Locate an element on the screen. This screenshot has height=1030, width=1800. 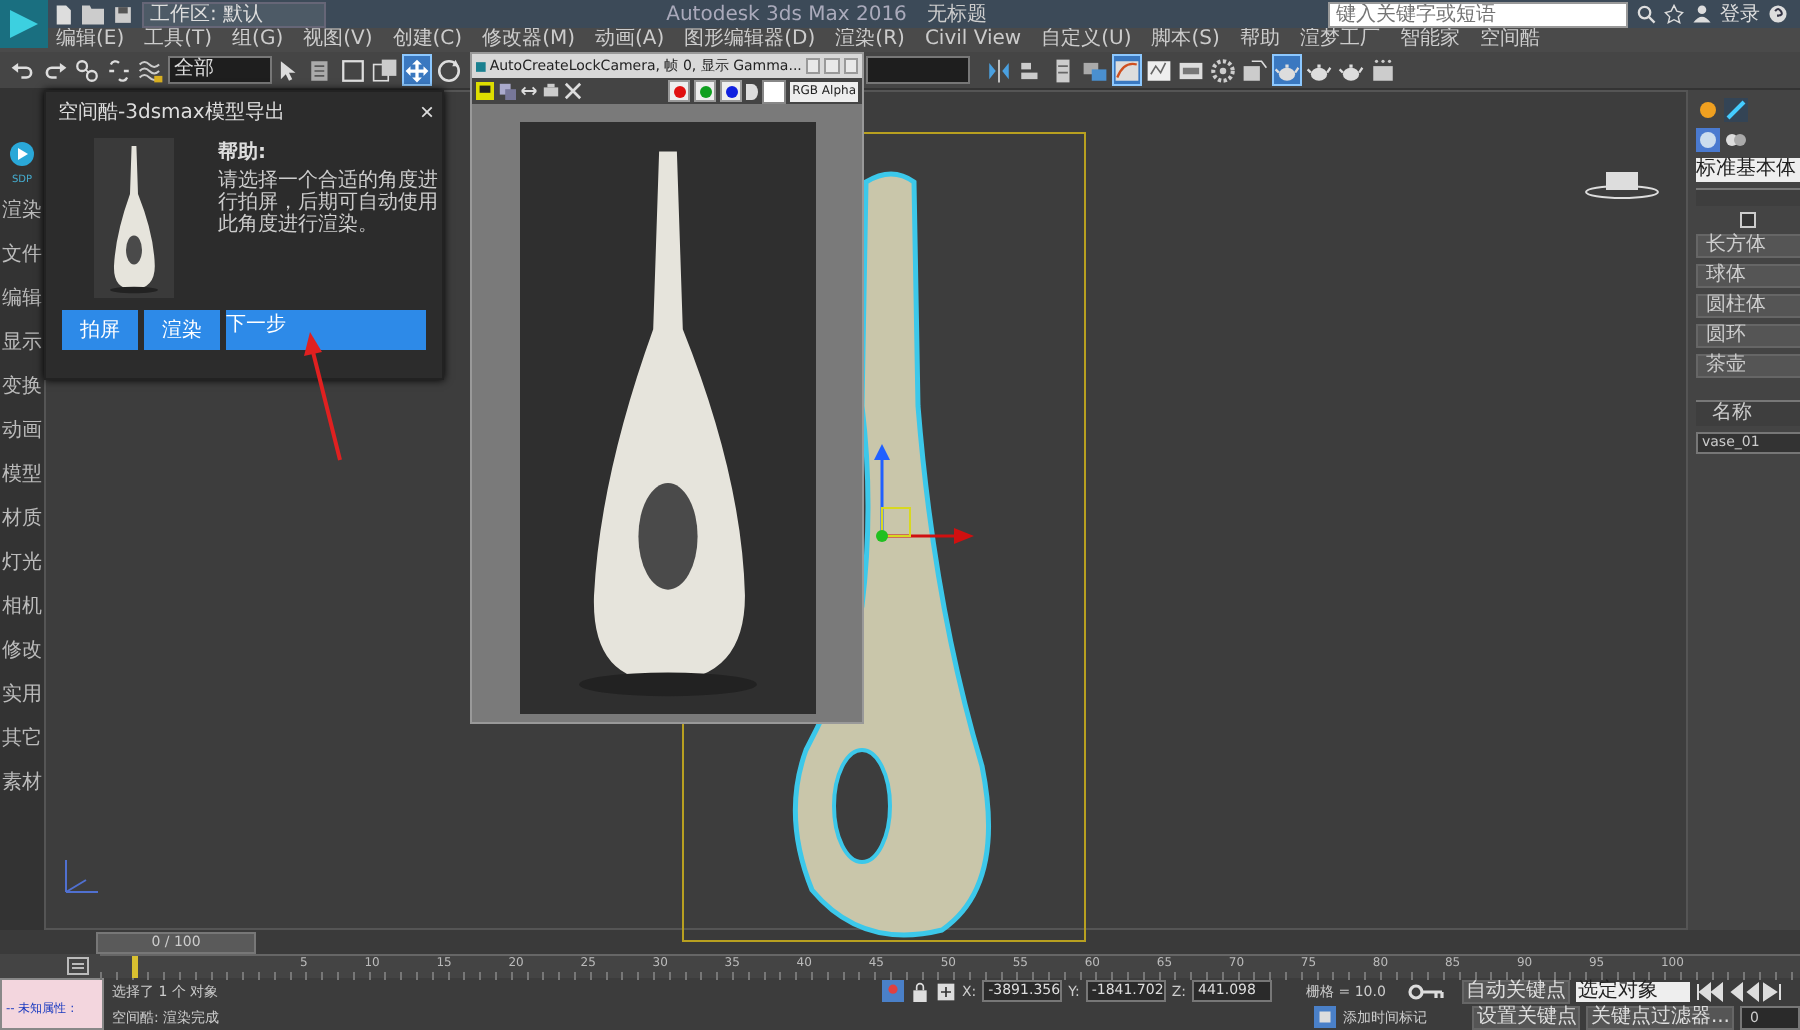
color-swatch is located at coordinates (774, 91).